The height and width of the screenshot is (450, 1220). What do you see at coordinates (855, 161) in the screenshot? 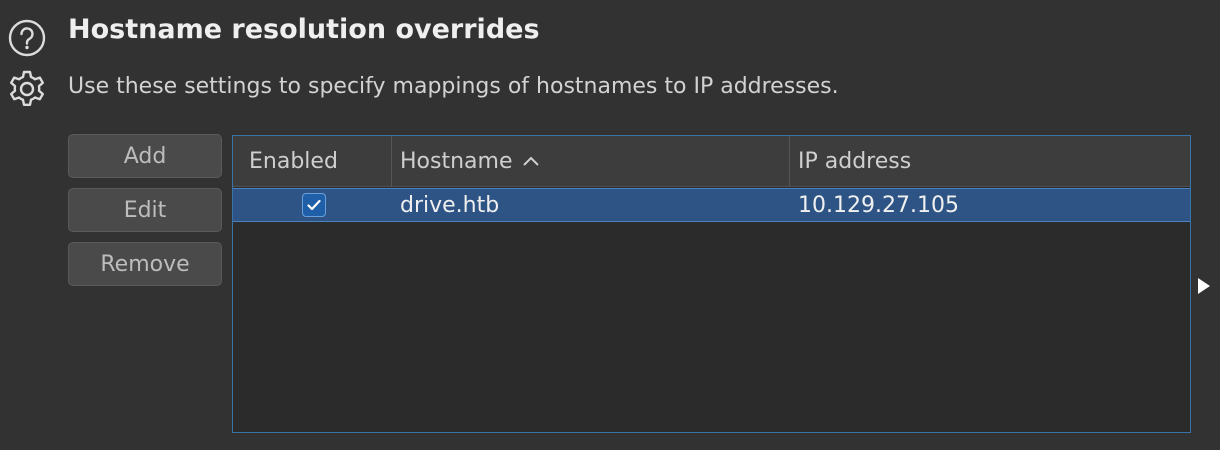
I see `column-header-label: IP address` at bounding box center [855, 161].